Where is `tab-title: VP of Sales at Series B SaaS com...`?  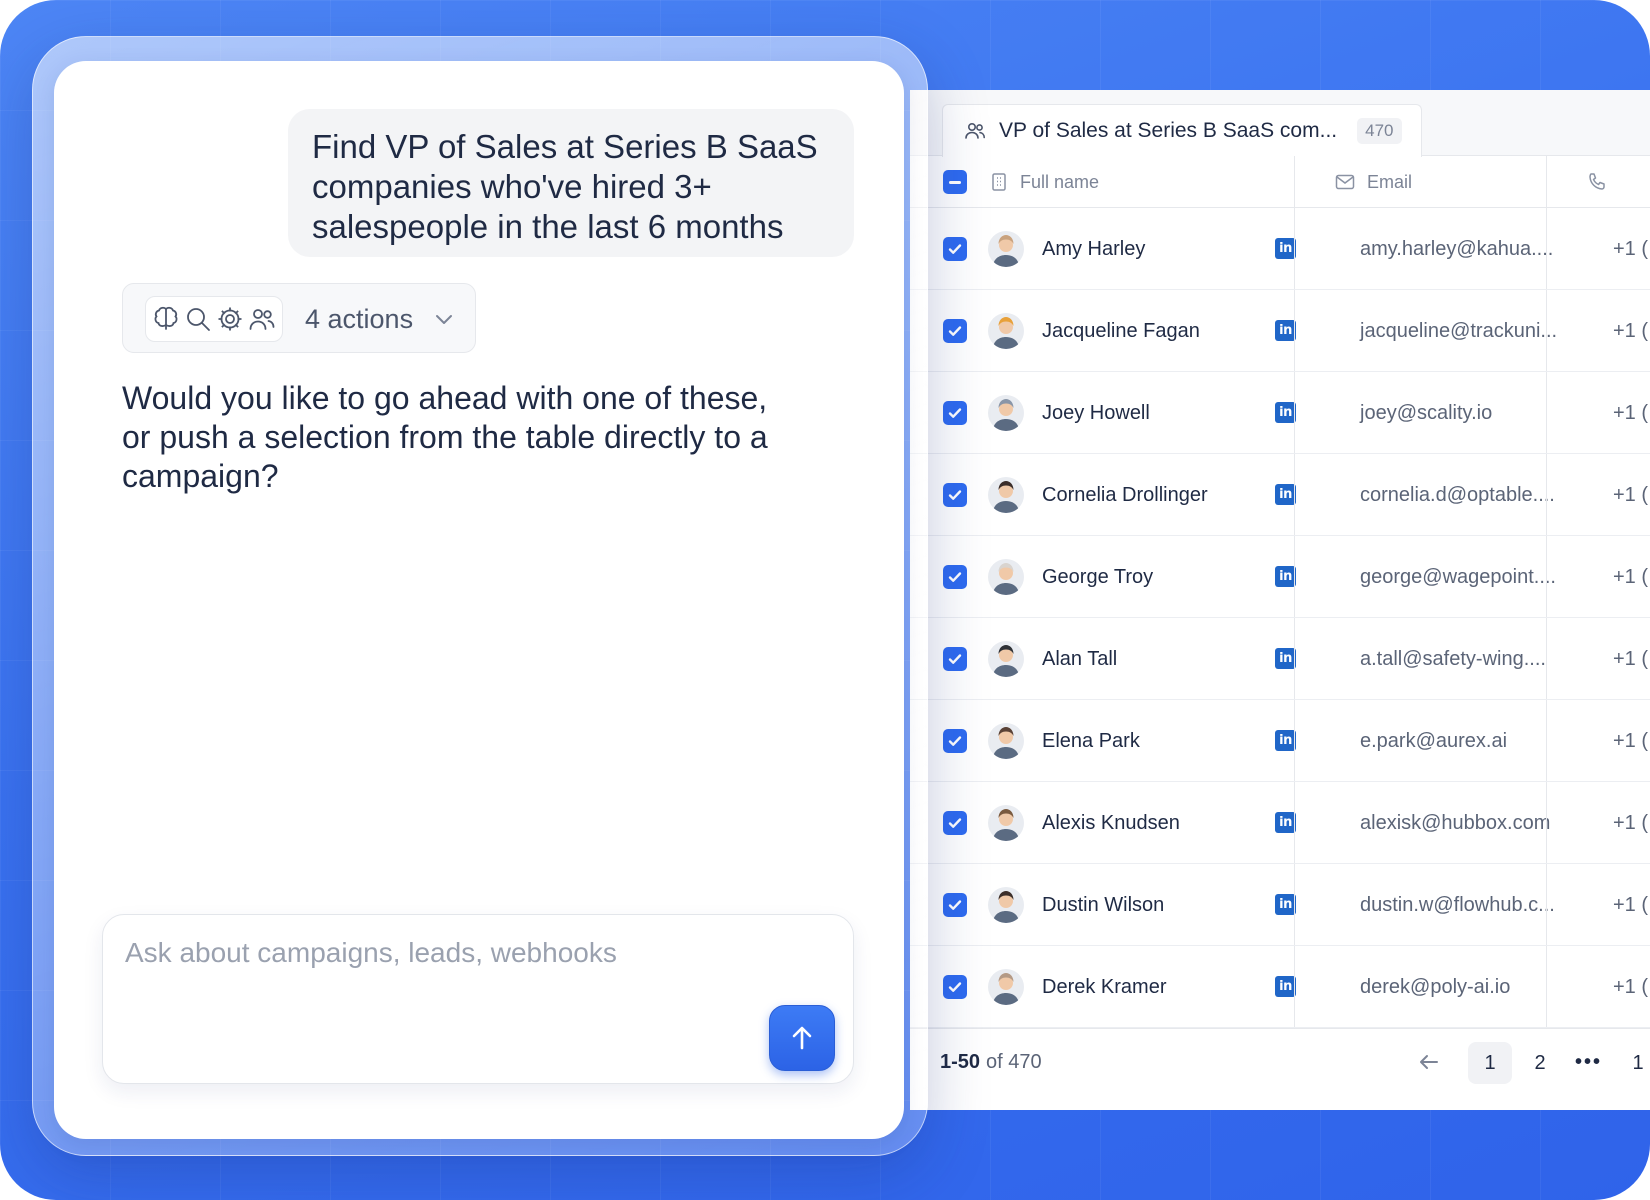 tab-title: VP of Sales at Series B SaaS com... is located at coordinates (1168, 130).